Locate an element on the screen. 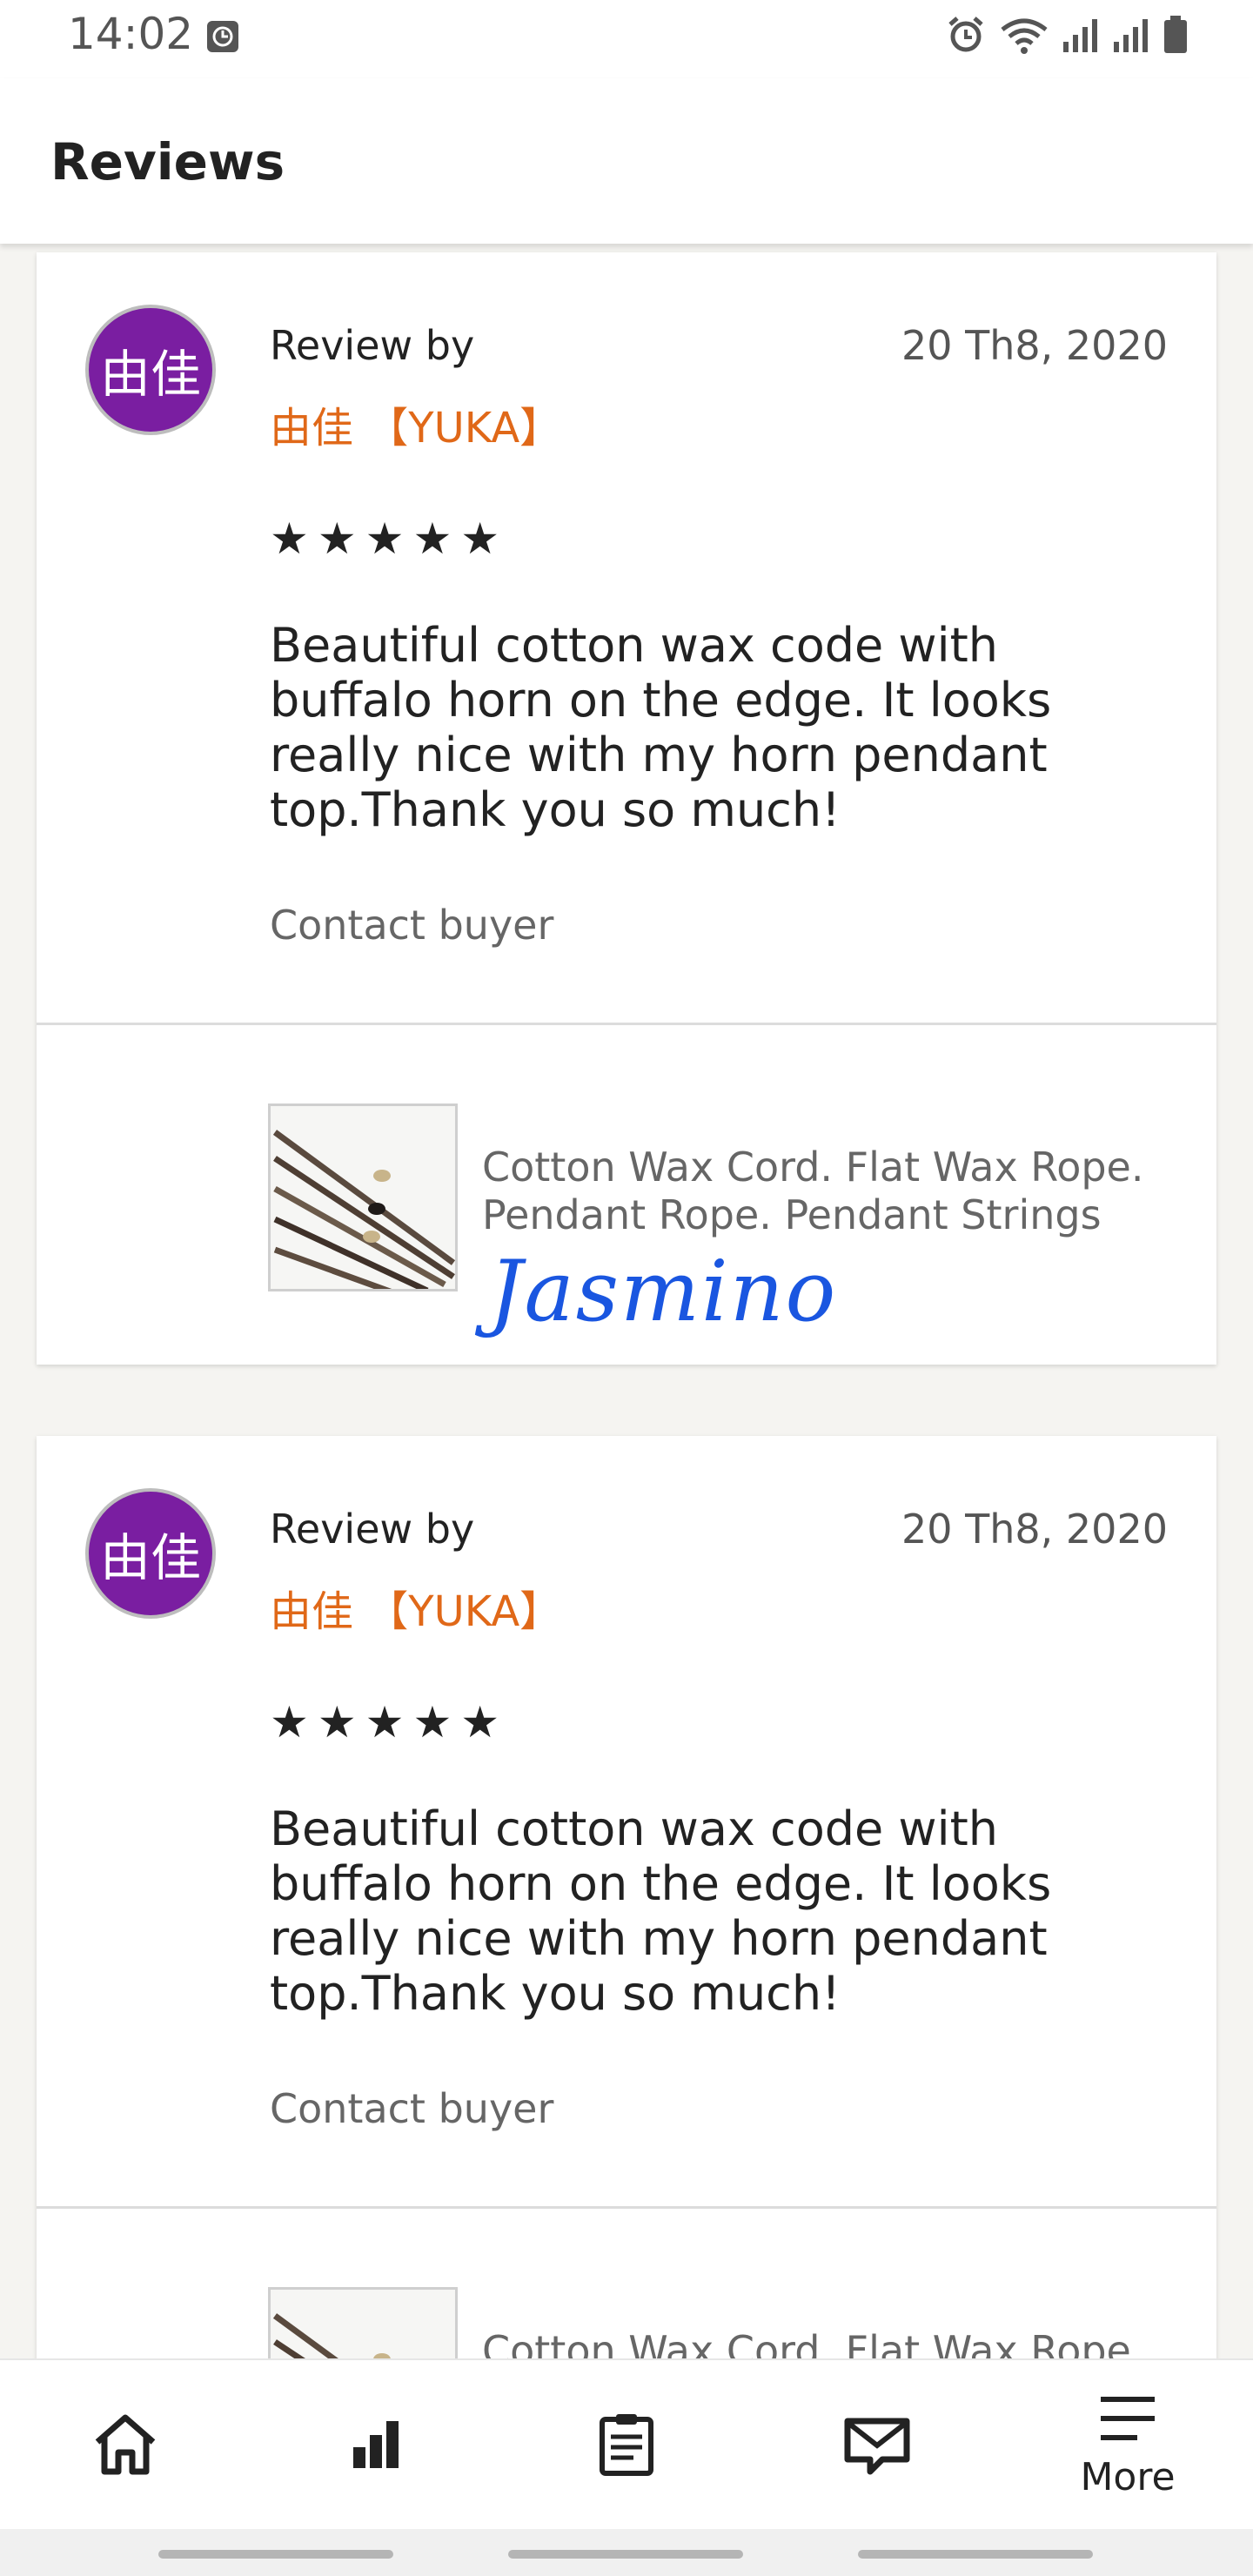  nav-more: More is located at coordinates (1128, 2445).